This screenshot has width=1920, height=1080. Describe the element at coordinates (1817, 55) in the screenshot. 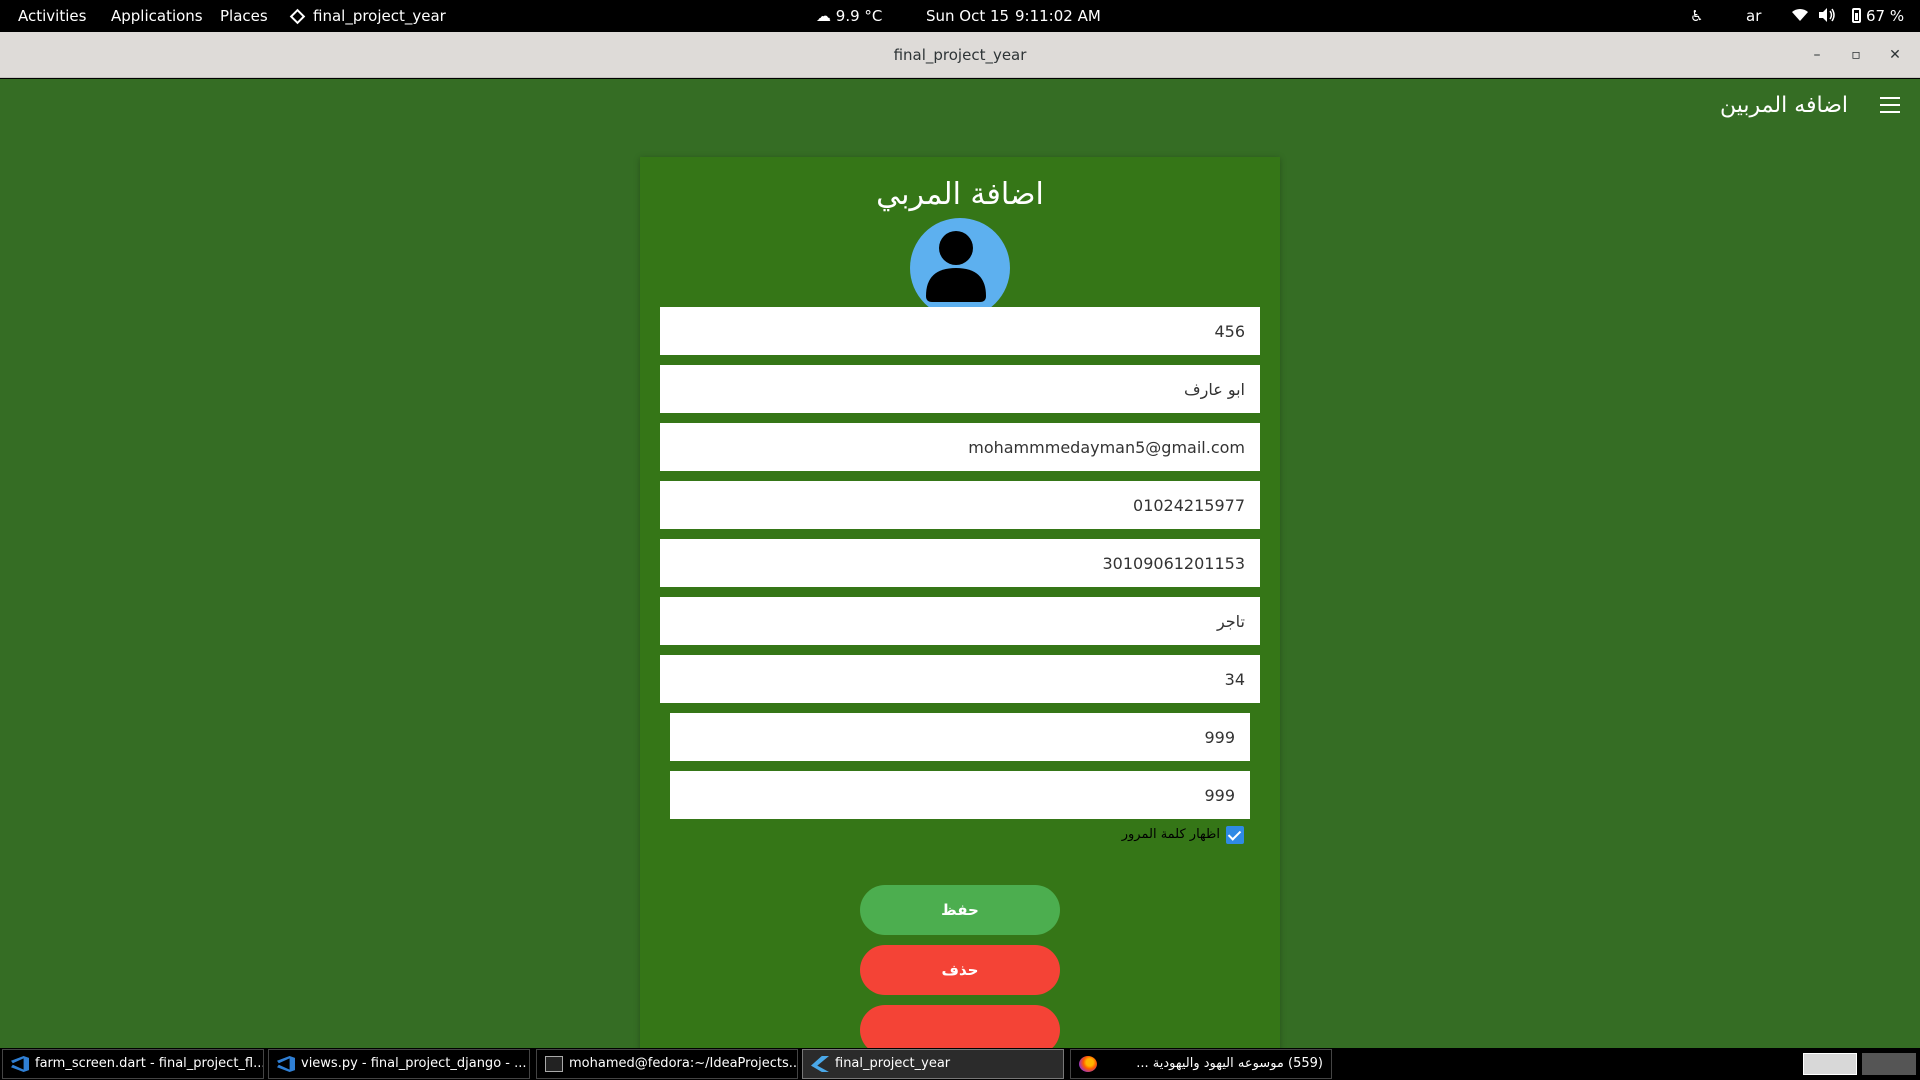

I see `minimize-button: –` at that location.